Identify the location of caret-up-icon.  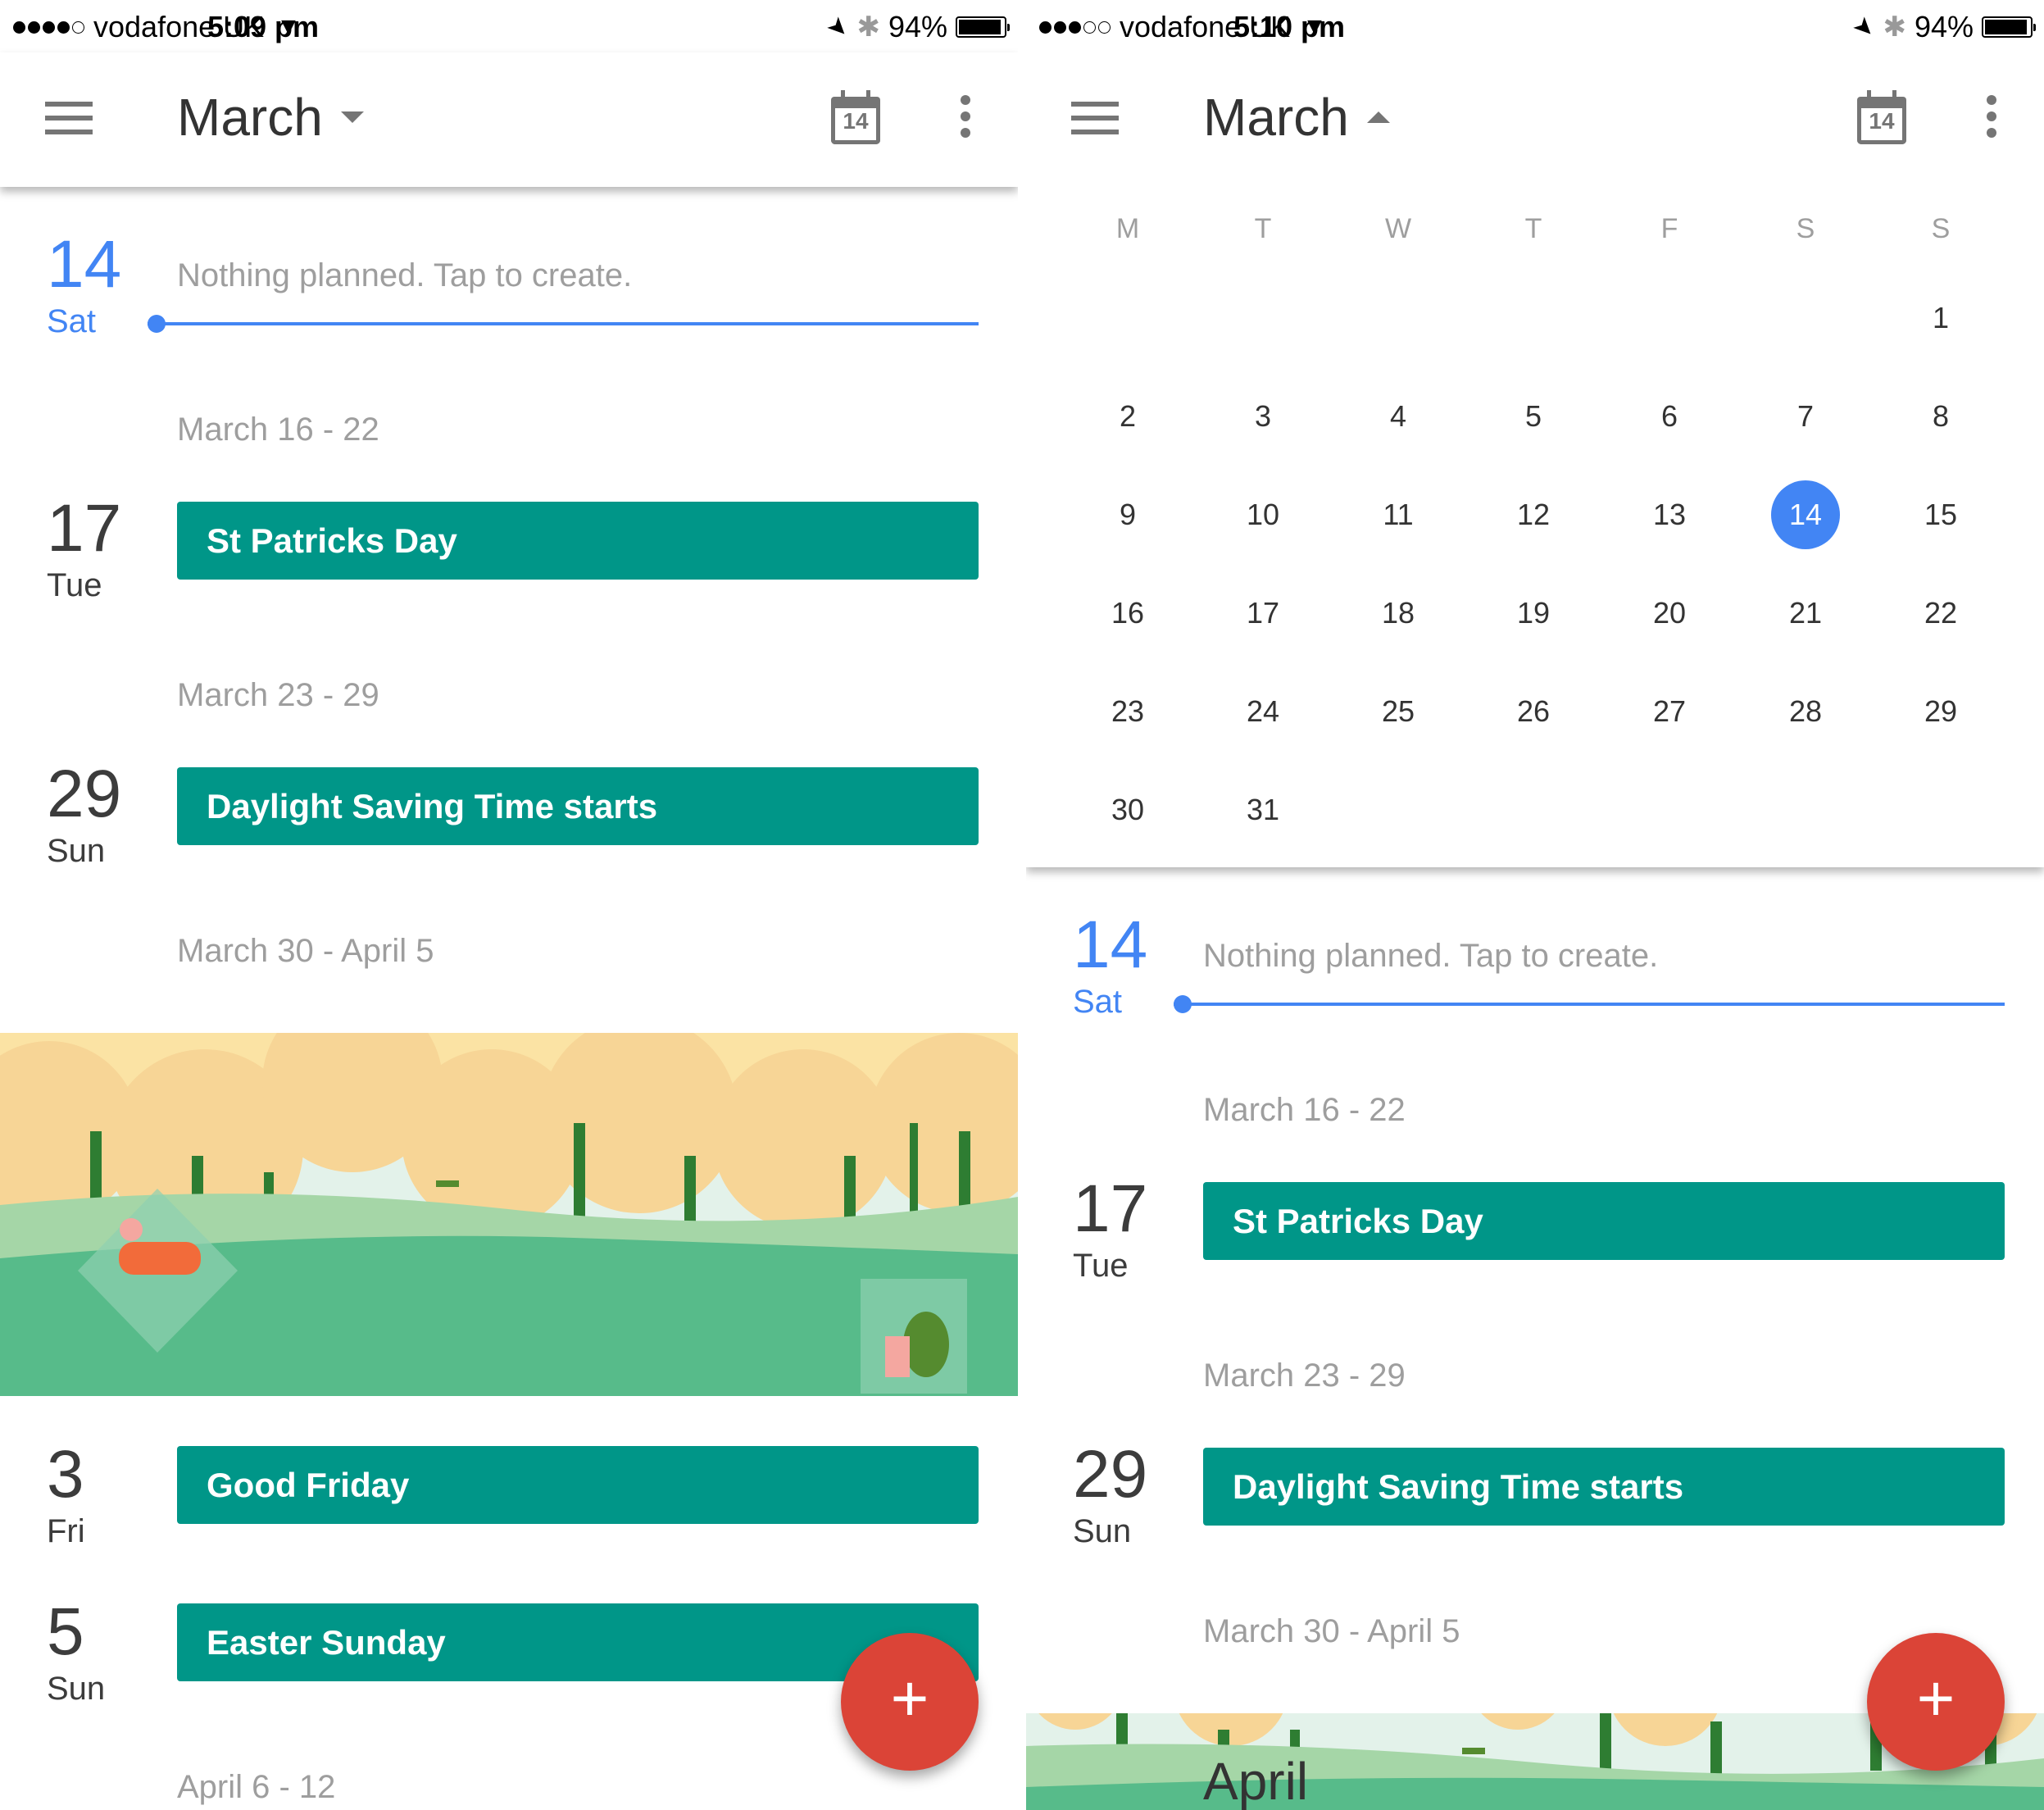
(1378, 117).